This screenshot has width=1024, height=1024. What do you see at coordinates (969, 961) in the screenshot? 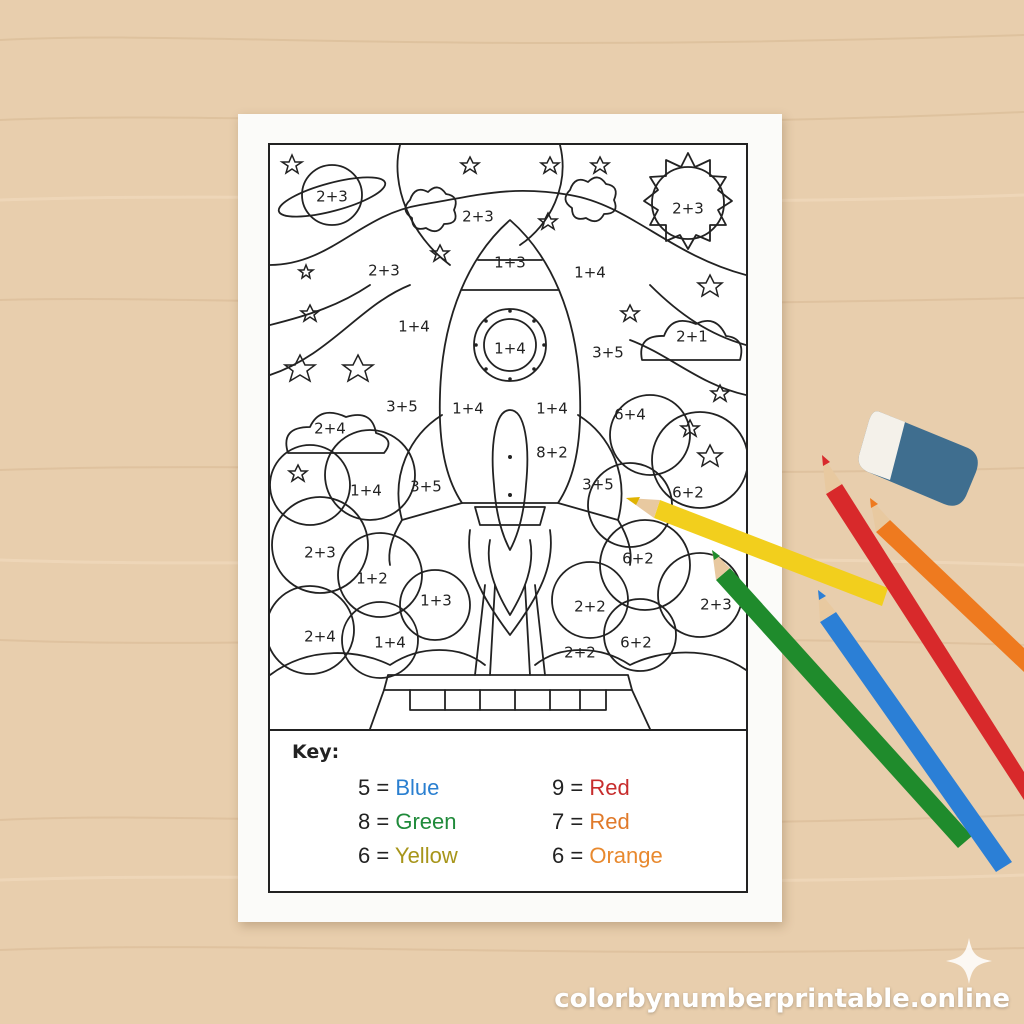
I see `sparkle-icon` at bounding box center [969, 961].